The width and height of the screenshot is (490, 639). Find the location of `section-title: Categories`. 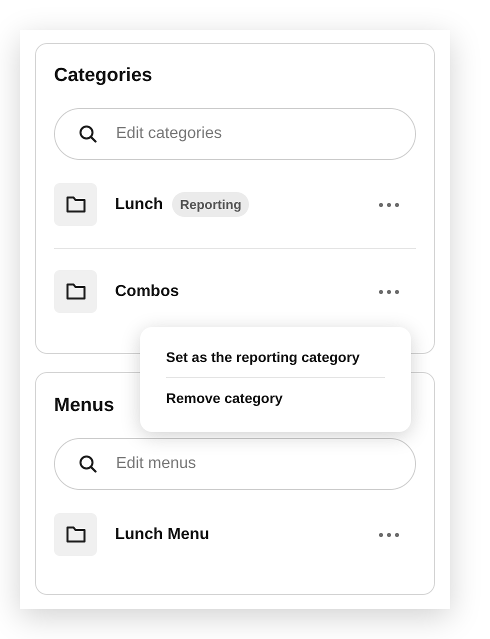

section-title: Categories is located at coordinates (103, 76).